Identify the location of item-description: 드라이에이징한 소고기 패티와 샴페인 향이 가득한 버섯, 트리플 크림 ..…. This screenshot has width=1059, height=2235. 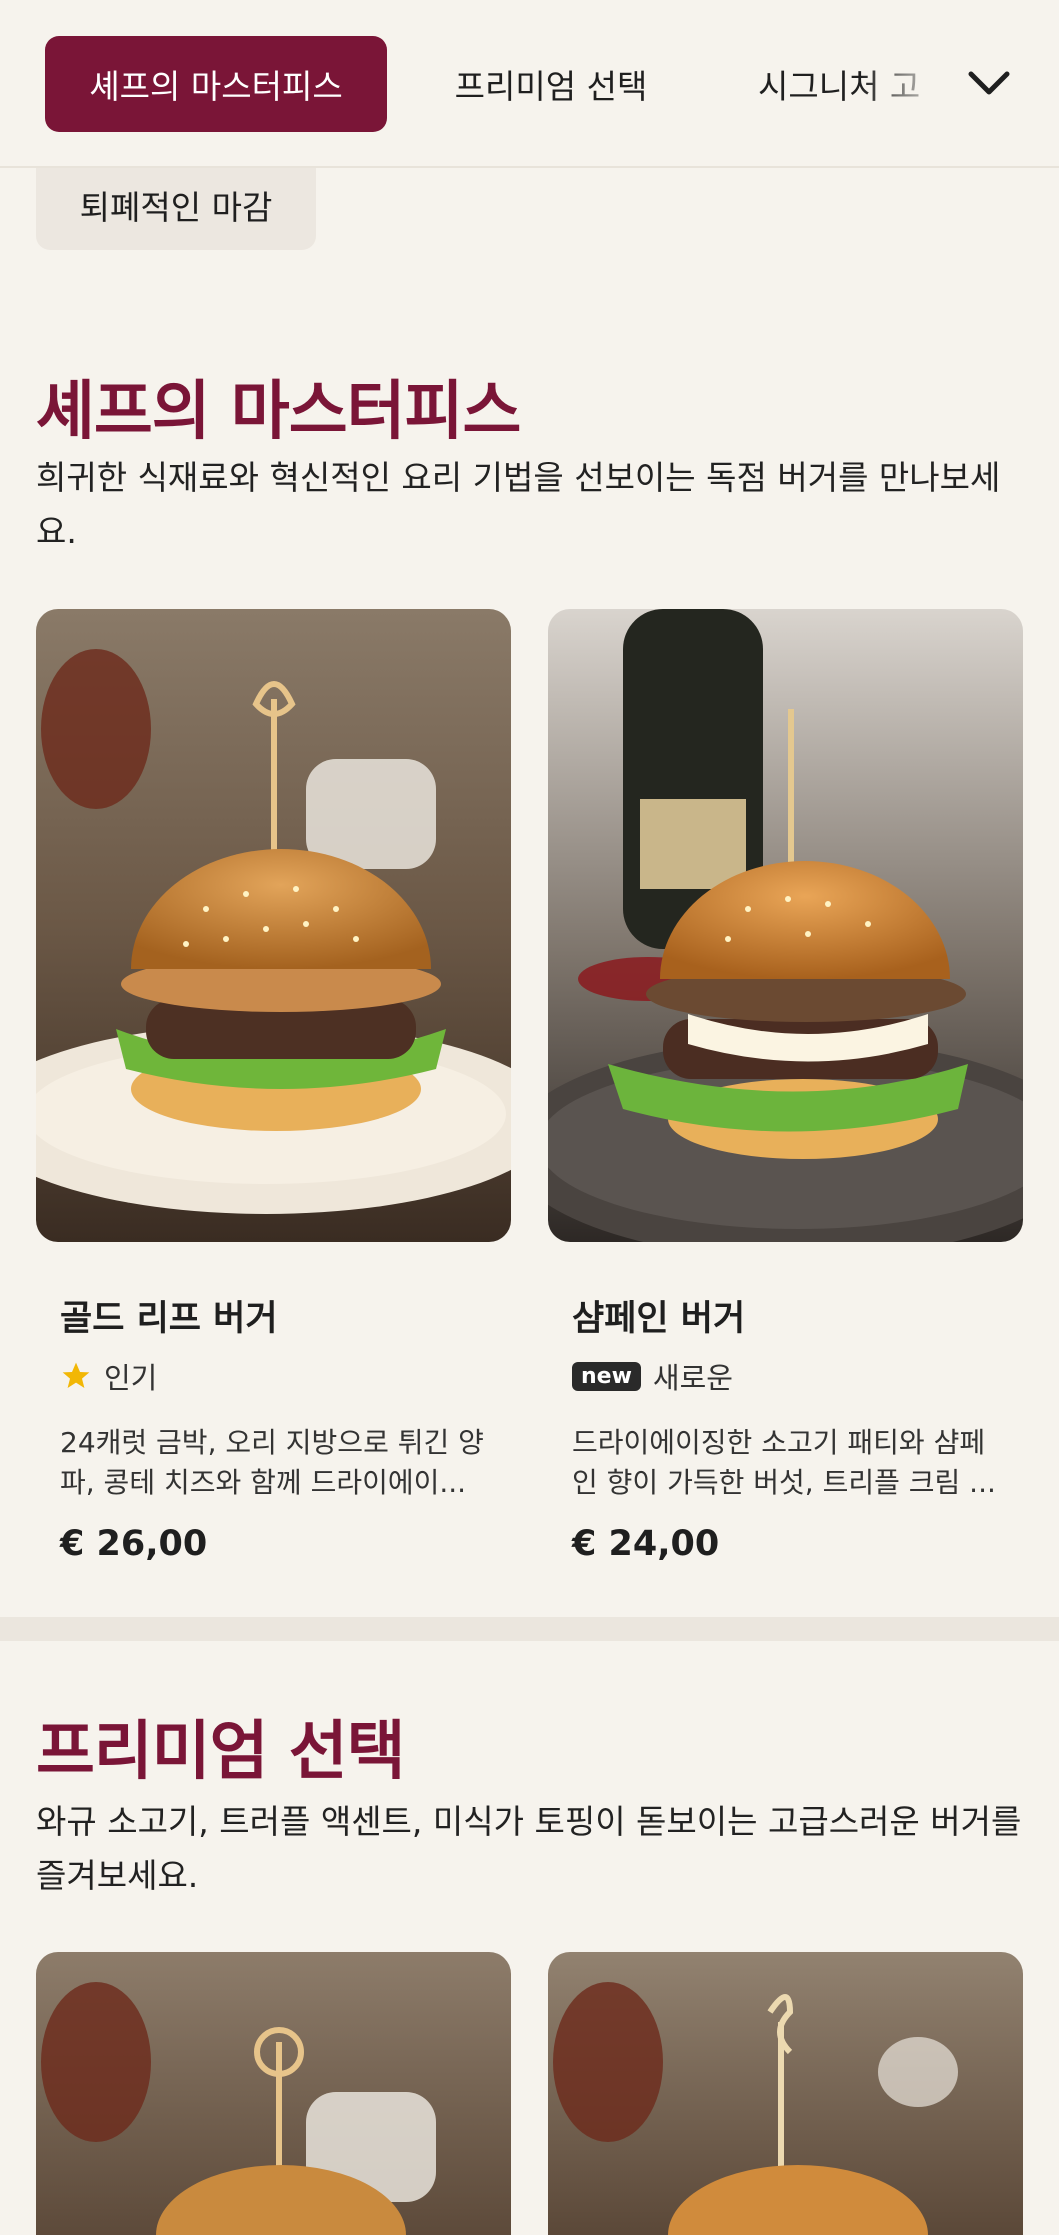
(784, 1462).